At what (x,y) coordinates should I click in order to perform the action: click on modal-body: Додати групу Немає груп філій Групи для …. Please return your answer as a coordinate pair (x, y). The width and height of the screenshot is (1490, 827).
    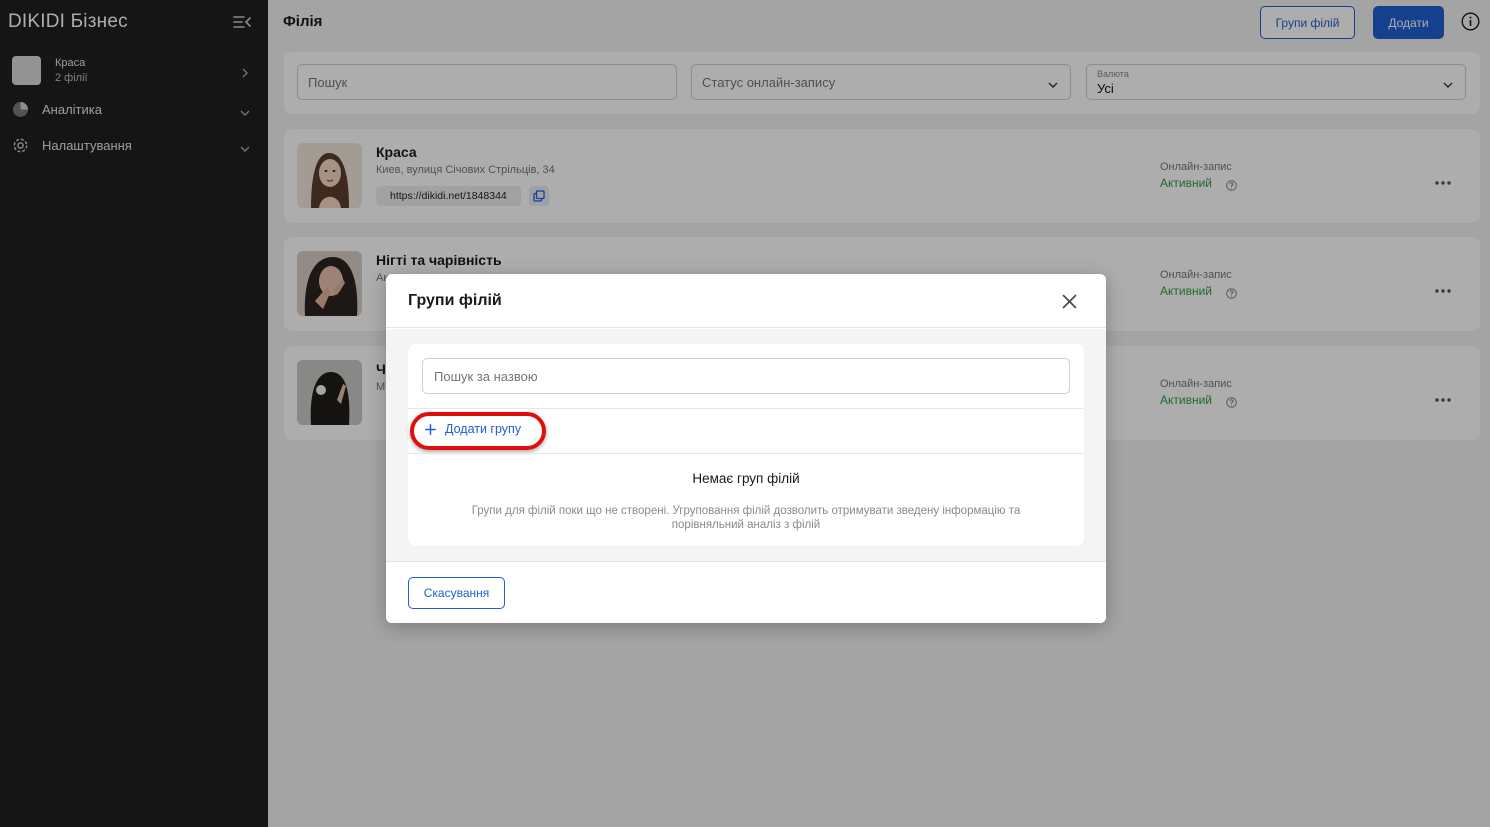
    Looking at the image, I should click on (746, 445).